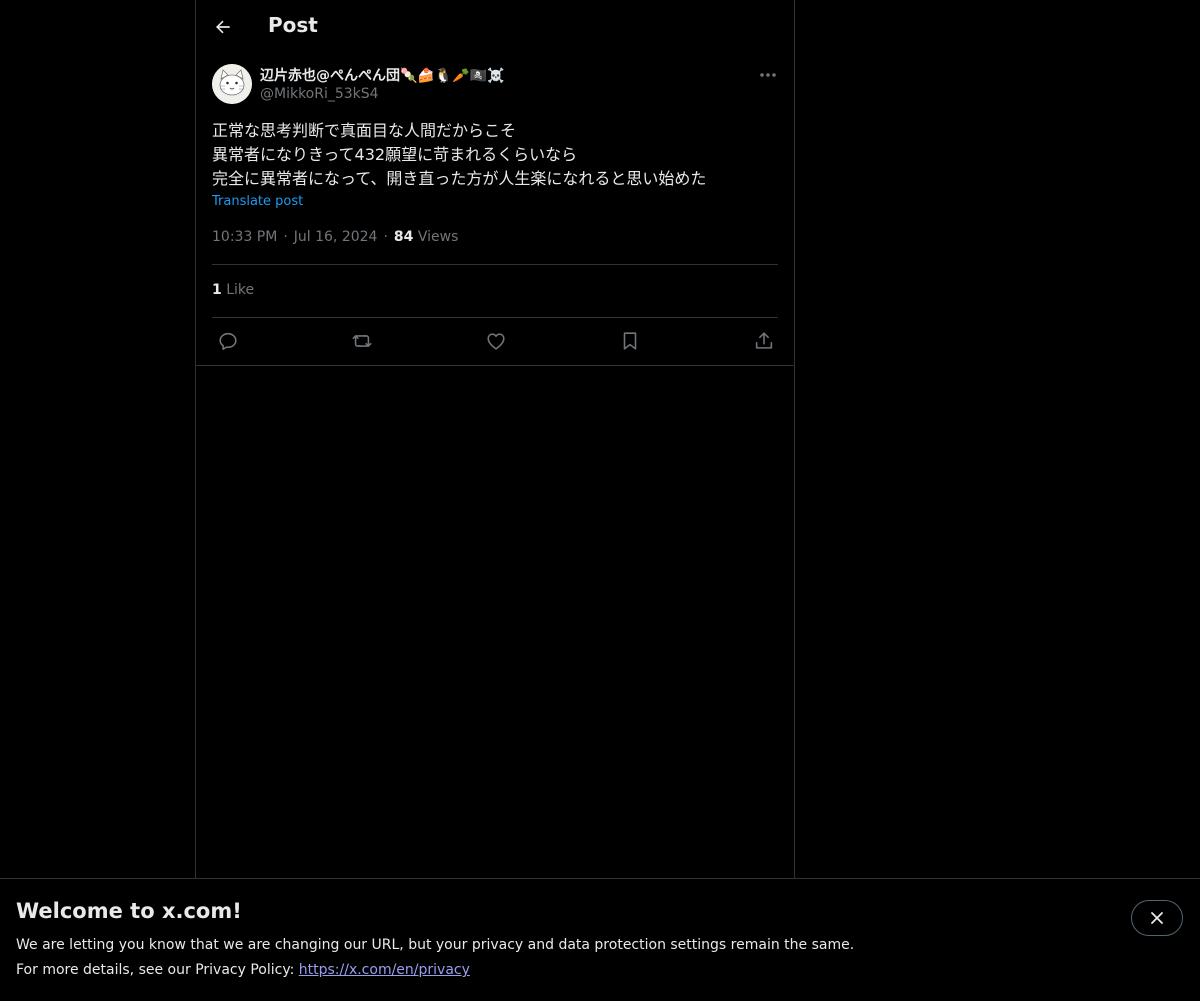 The width and height of the screenshot is (1200, 1001). Describe the element at coordinates (217, 290) in the screenshot. I see `likes-count: 1` at that location.